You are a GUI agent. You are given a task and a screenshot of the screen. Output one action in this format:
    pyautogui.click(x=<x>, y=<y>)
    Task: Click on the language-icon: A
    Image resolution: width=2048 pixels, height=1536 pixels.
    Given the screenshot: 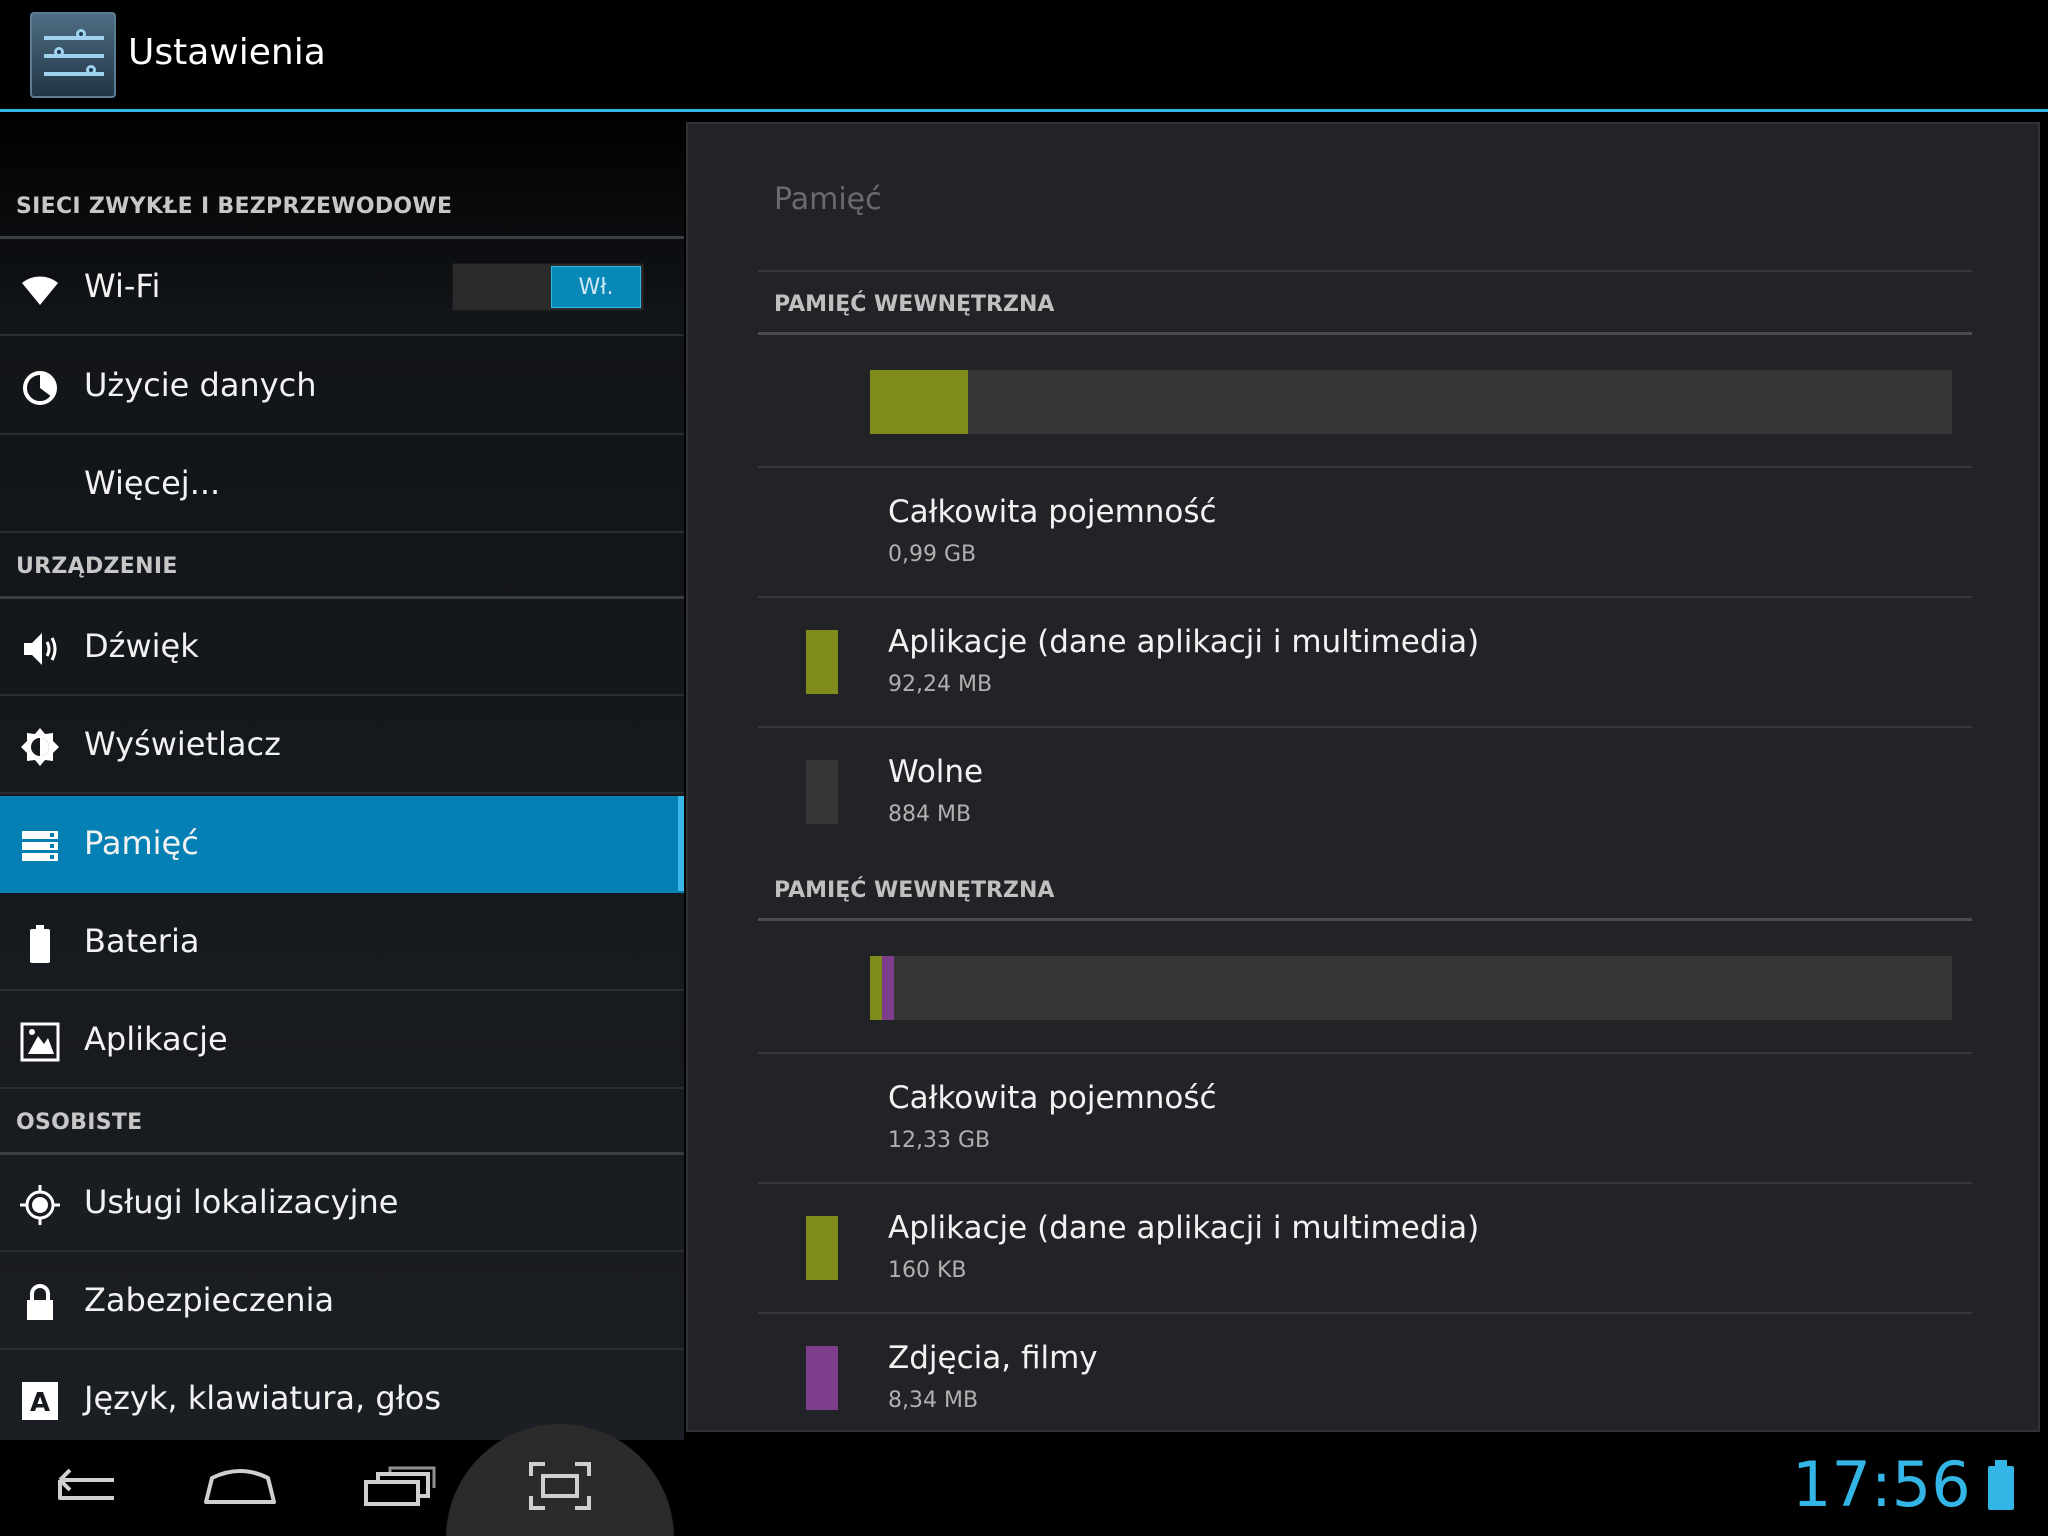 What is the action you would take?
    pyautogui.click(x=40, y=1401)
    